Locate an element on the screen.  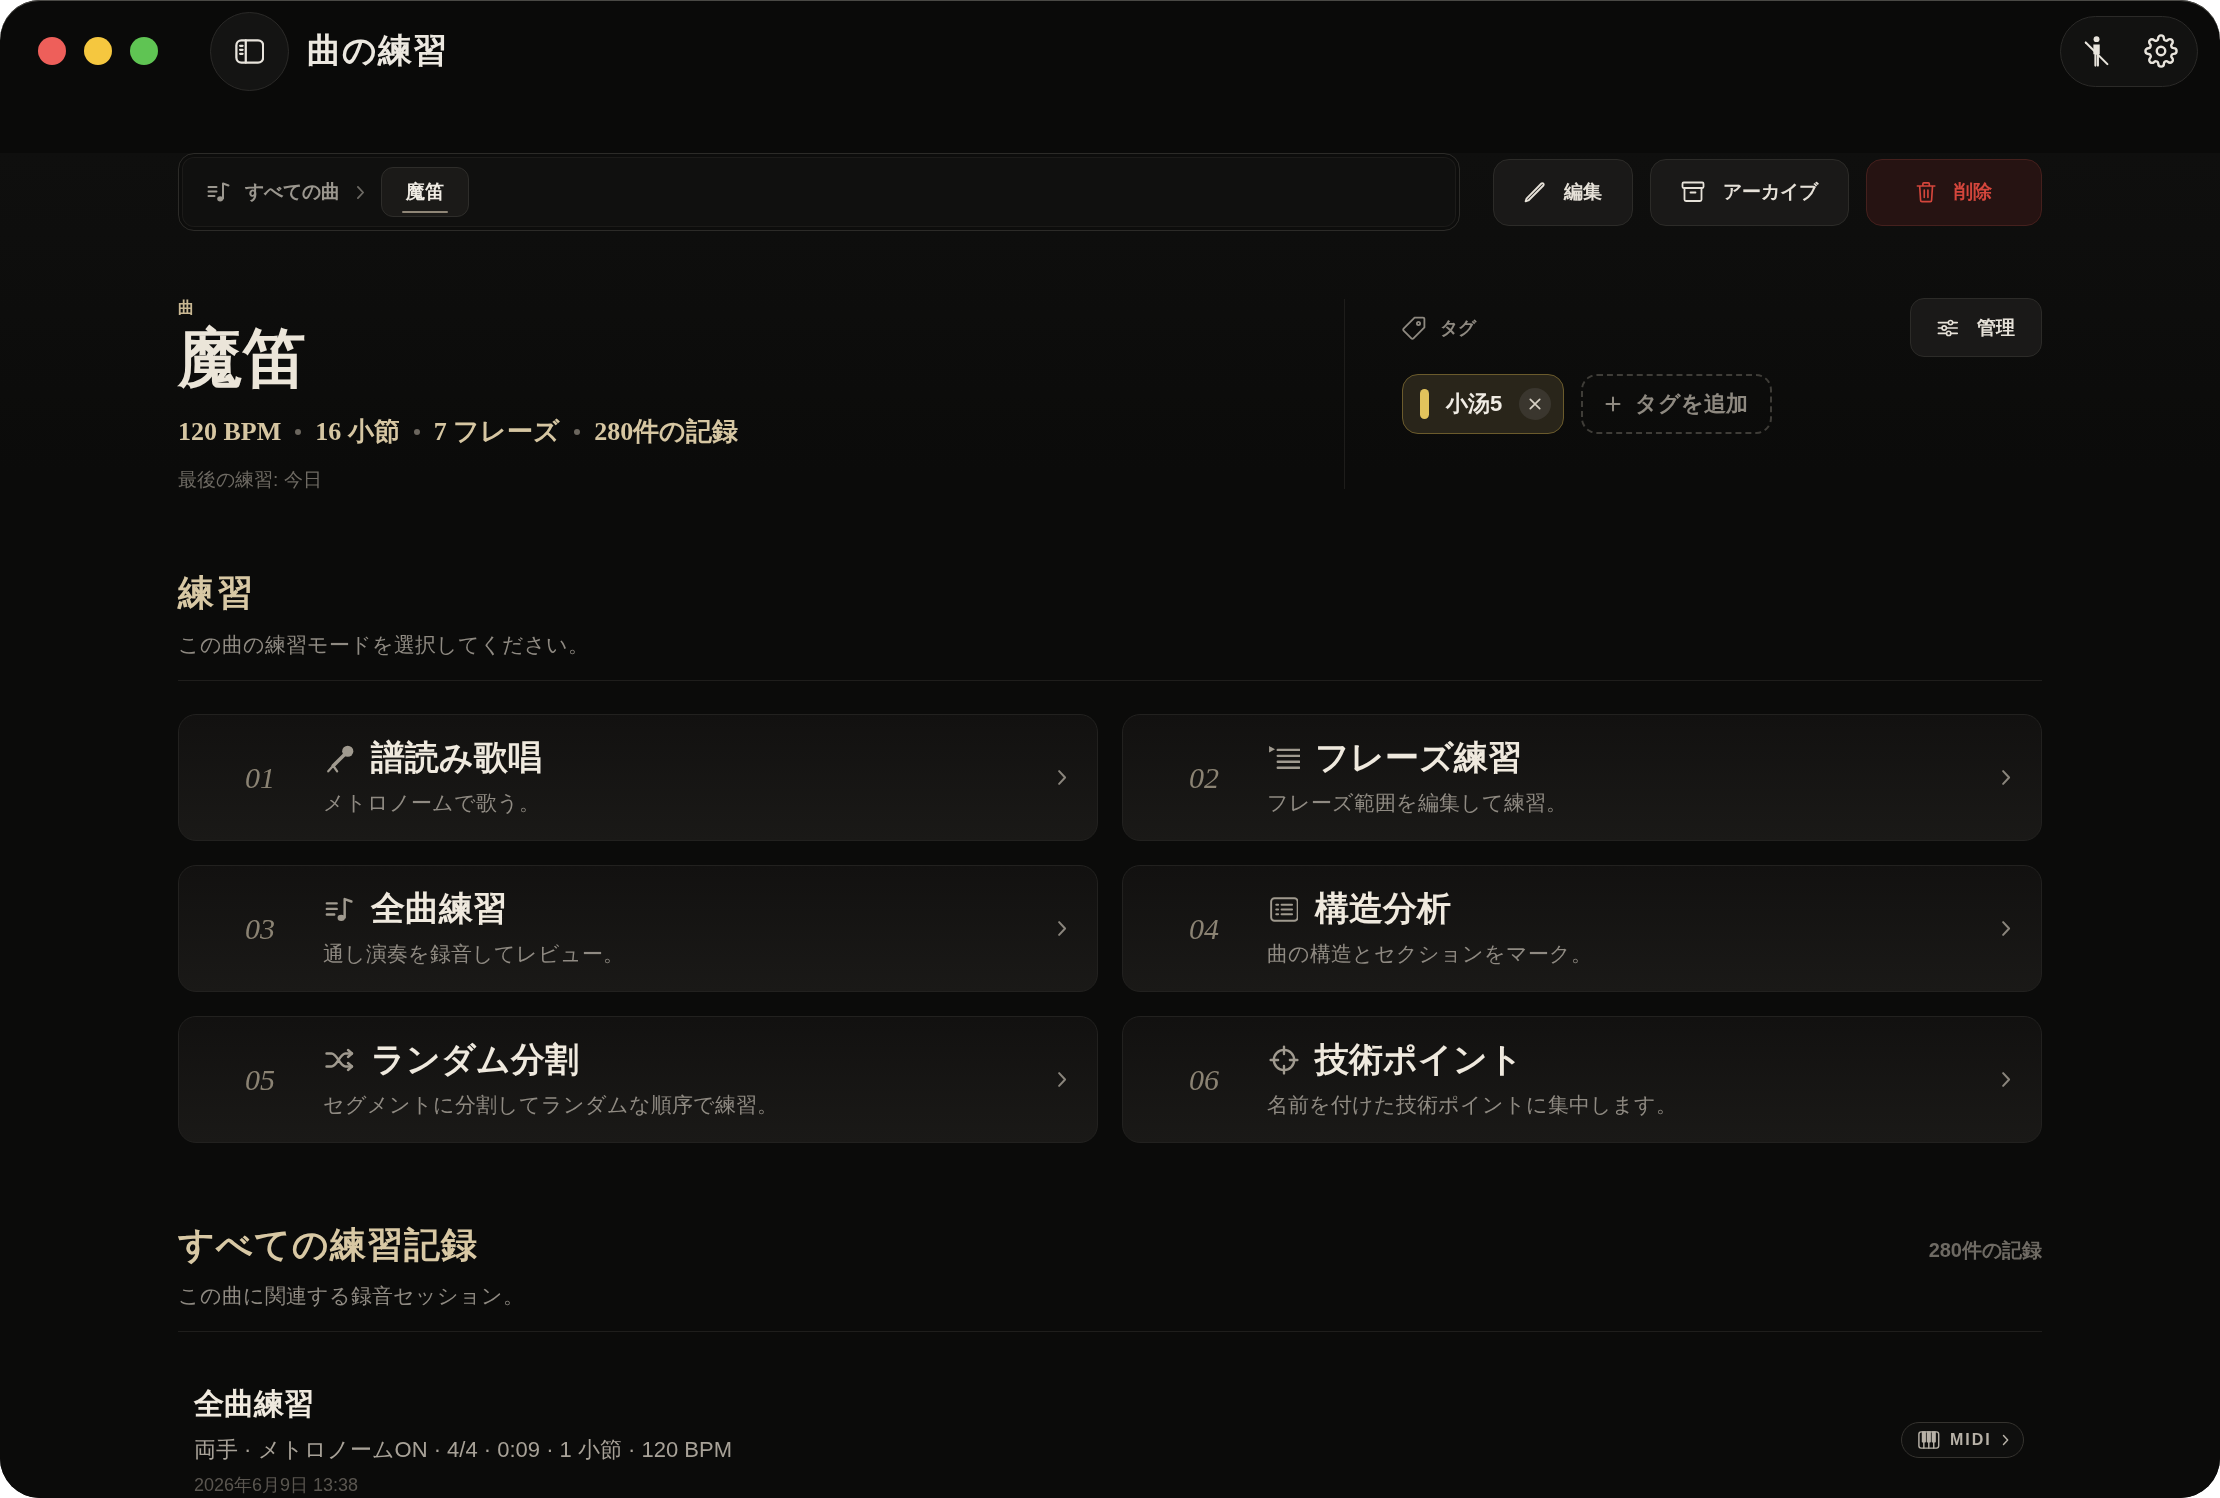
mode-description: 曲の構造とセクションをマーク。 is located at coordinates (1429, 954).